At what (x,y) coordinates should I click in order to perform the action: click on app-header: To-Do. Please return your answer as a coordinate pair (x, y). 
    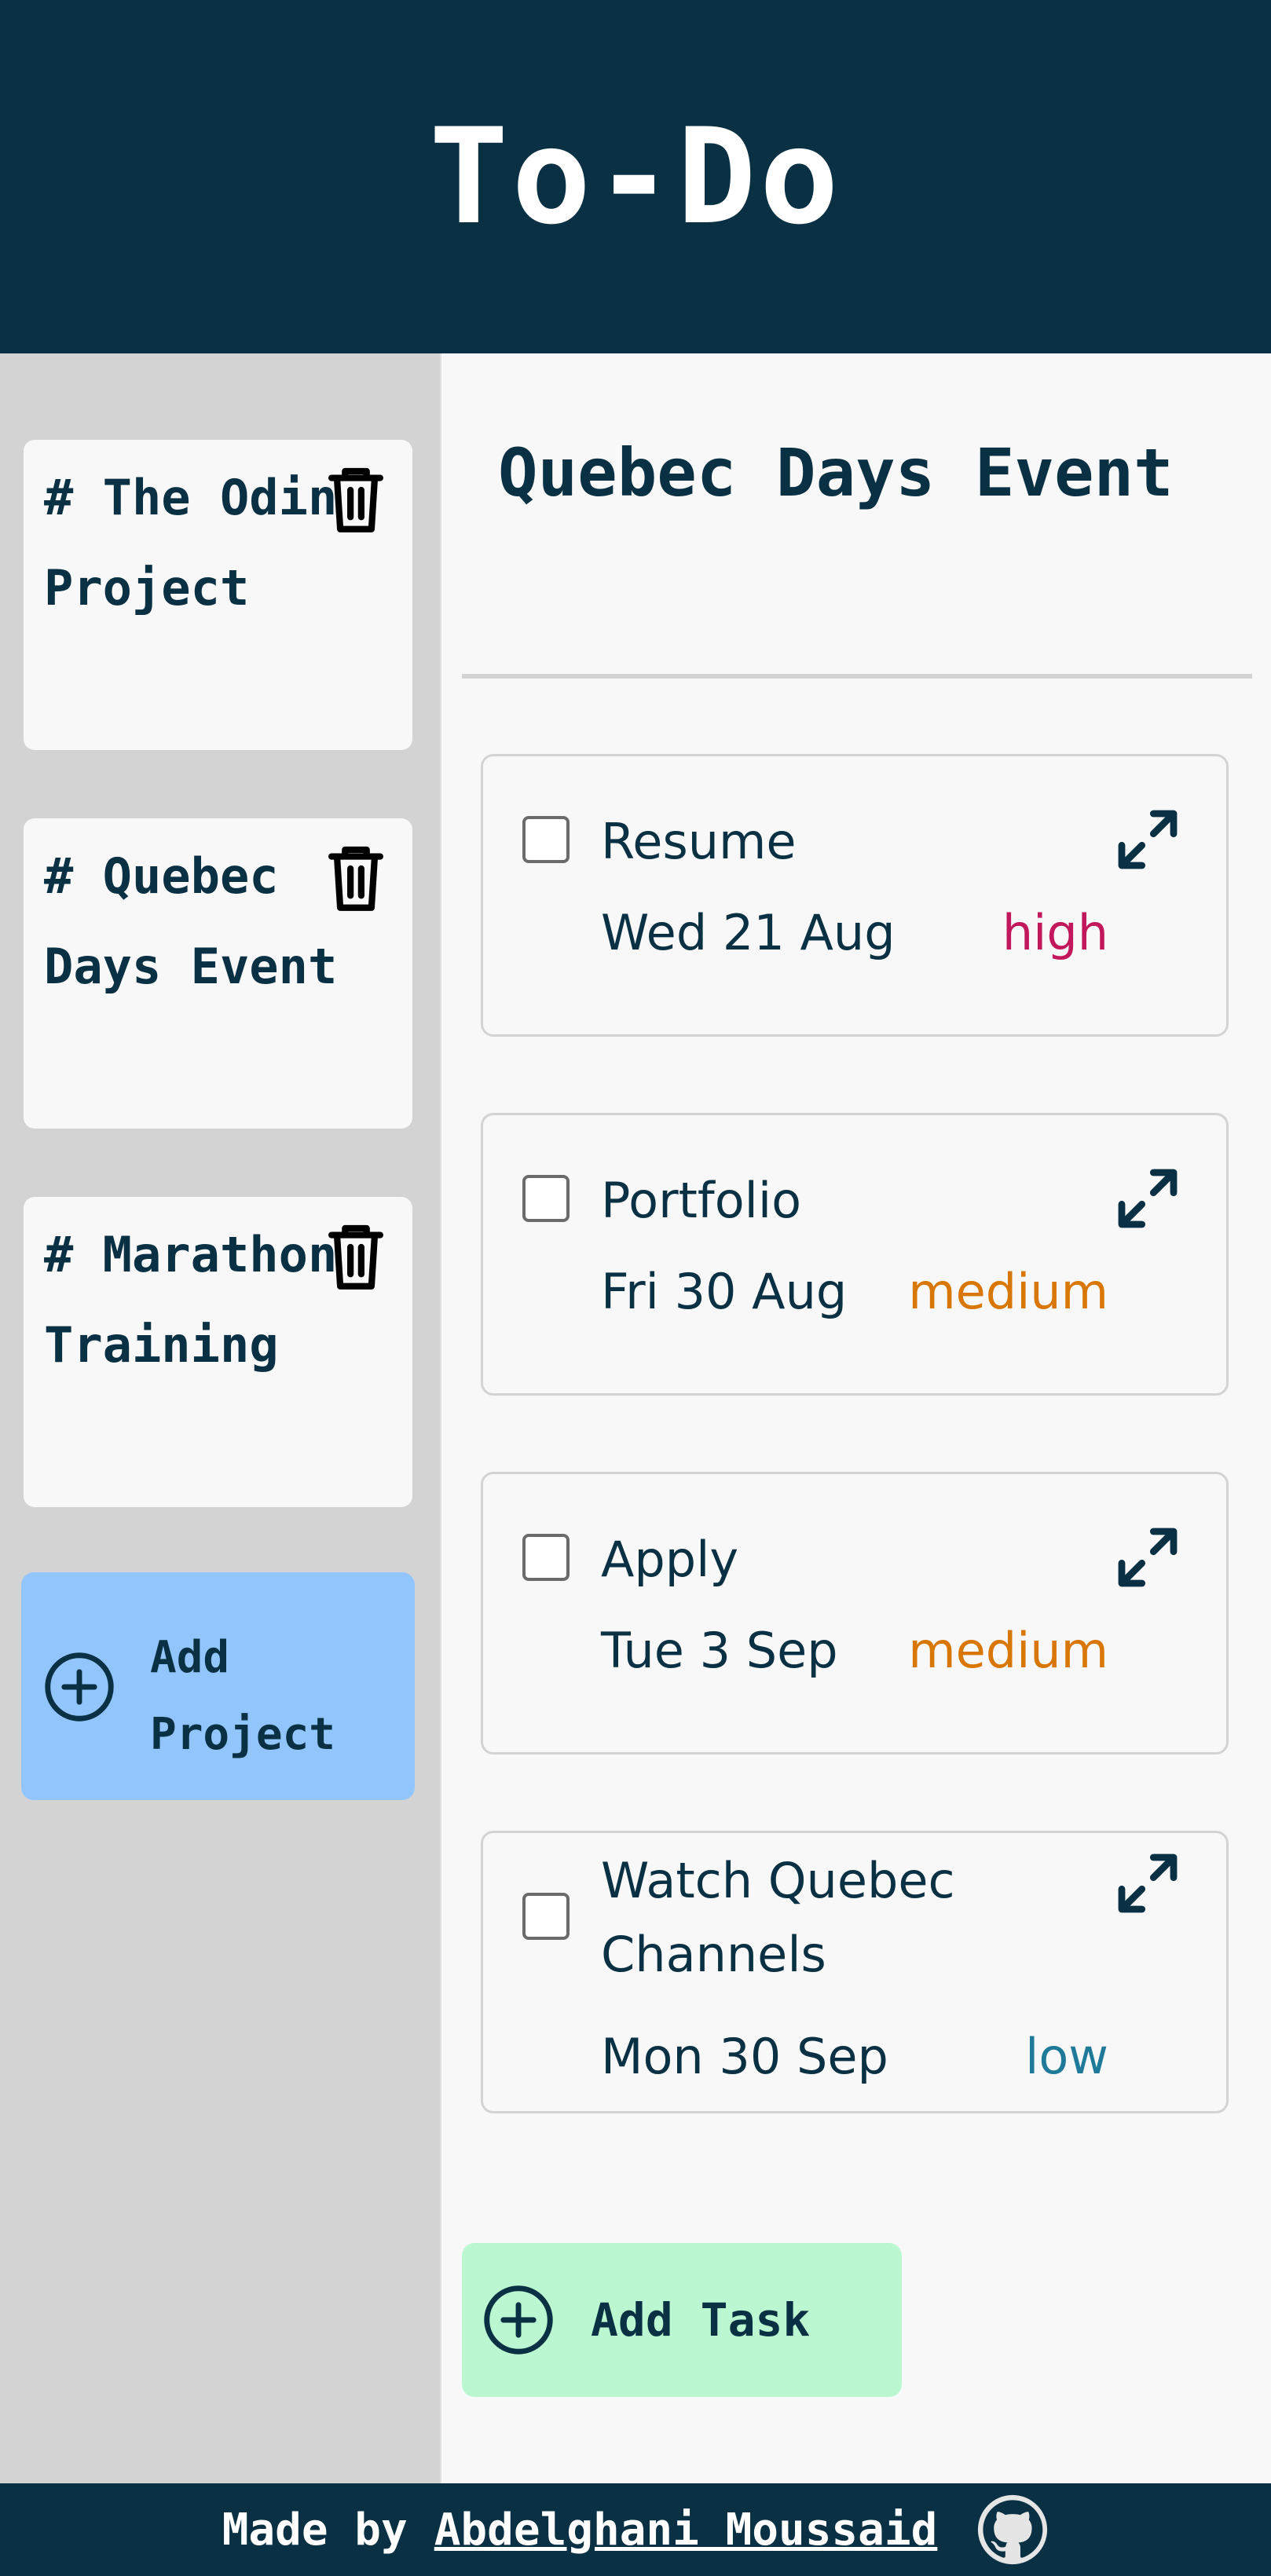
    Looking at the image, I should click on (635, 176).